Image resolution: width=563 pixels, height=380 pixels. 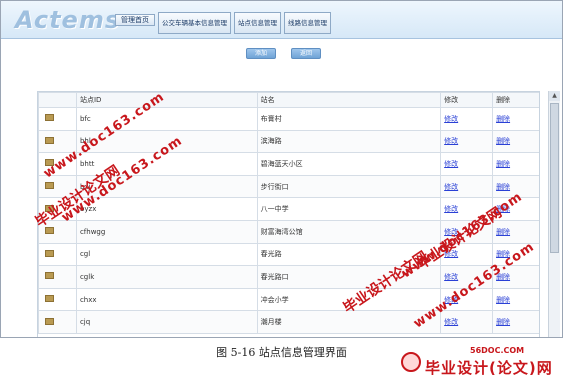 I want to click on table-row: bhl 滨海路 修改 删除, so click(x=288, y=141).